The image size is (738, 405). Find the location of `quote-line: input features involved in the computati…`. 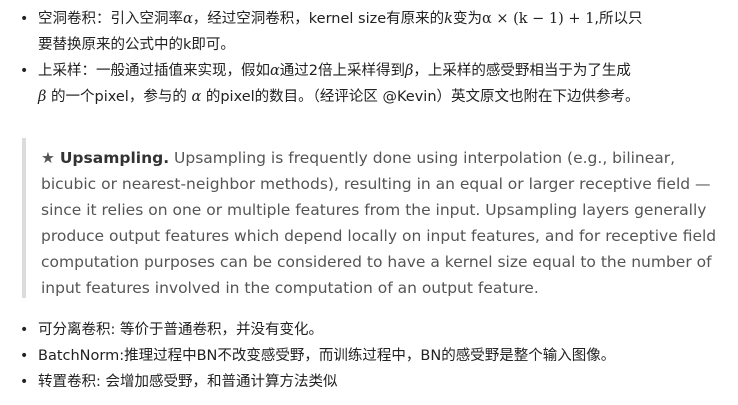

quote-line: input features involved in the computati… is located at coordinates (290, 288).